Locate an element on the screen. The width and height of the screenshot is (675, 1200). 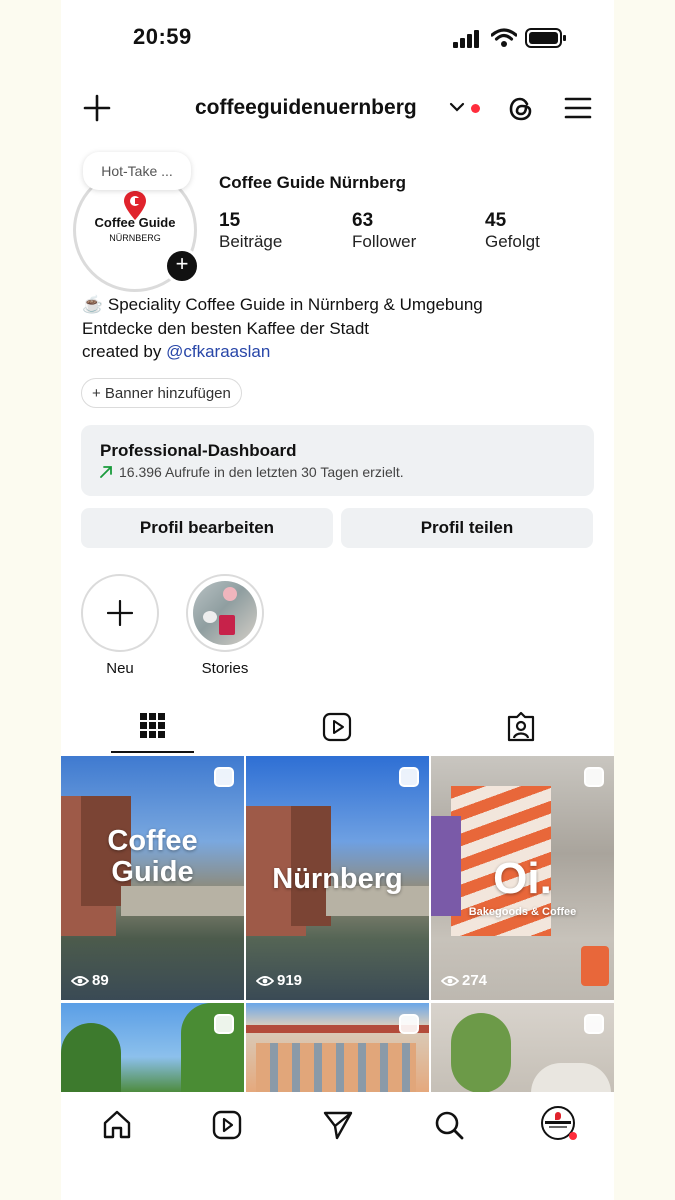
add-banner-button: + Banner hinzufügen is located at coordinates (161, 393).